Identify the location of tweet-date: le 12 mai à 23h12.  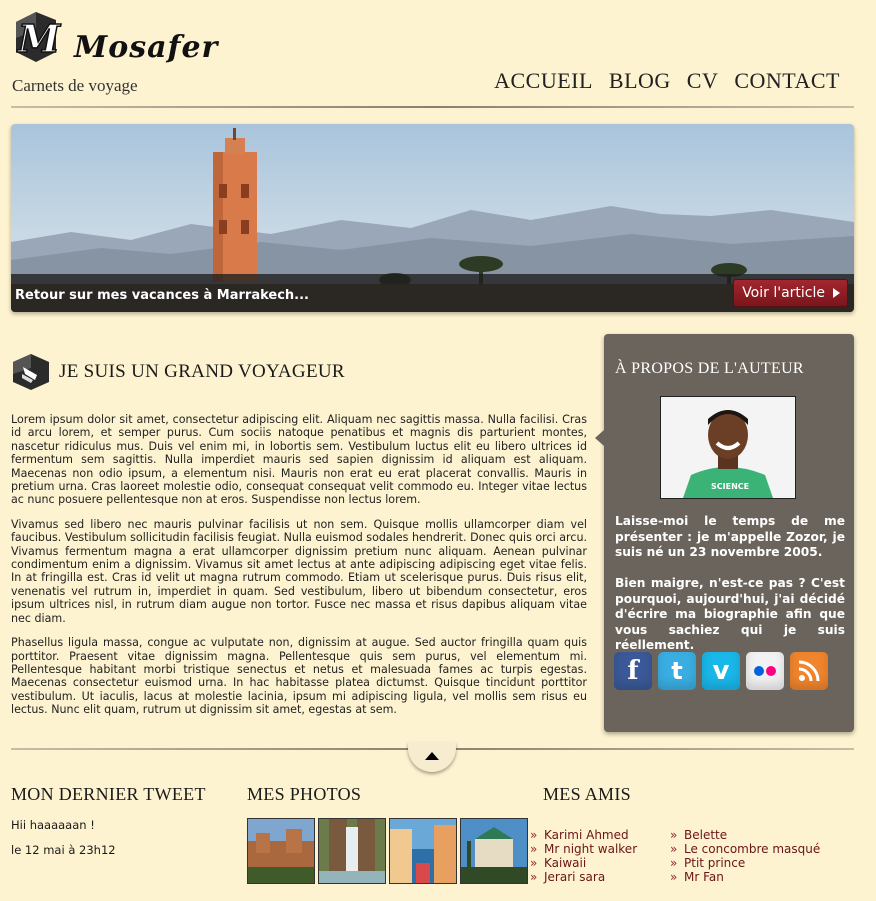
(63, 850).